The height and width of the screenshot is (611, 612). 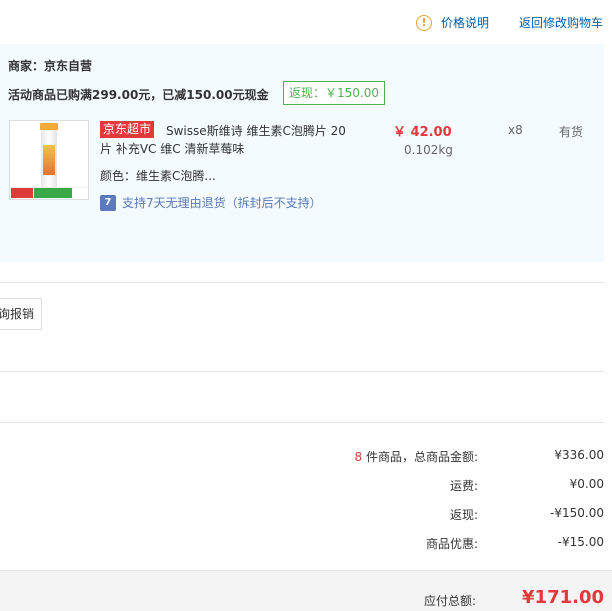 I want to click on summary-goods-total: ¥336.00, so click(x=579, y=455).